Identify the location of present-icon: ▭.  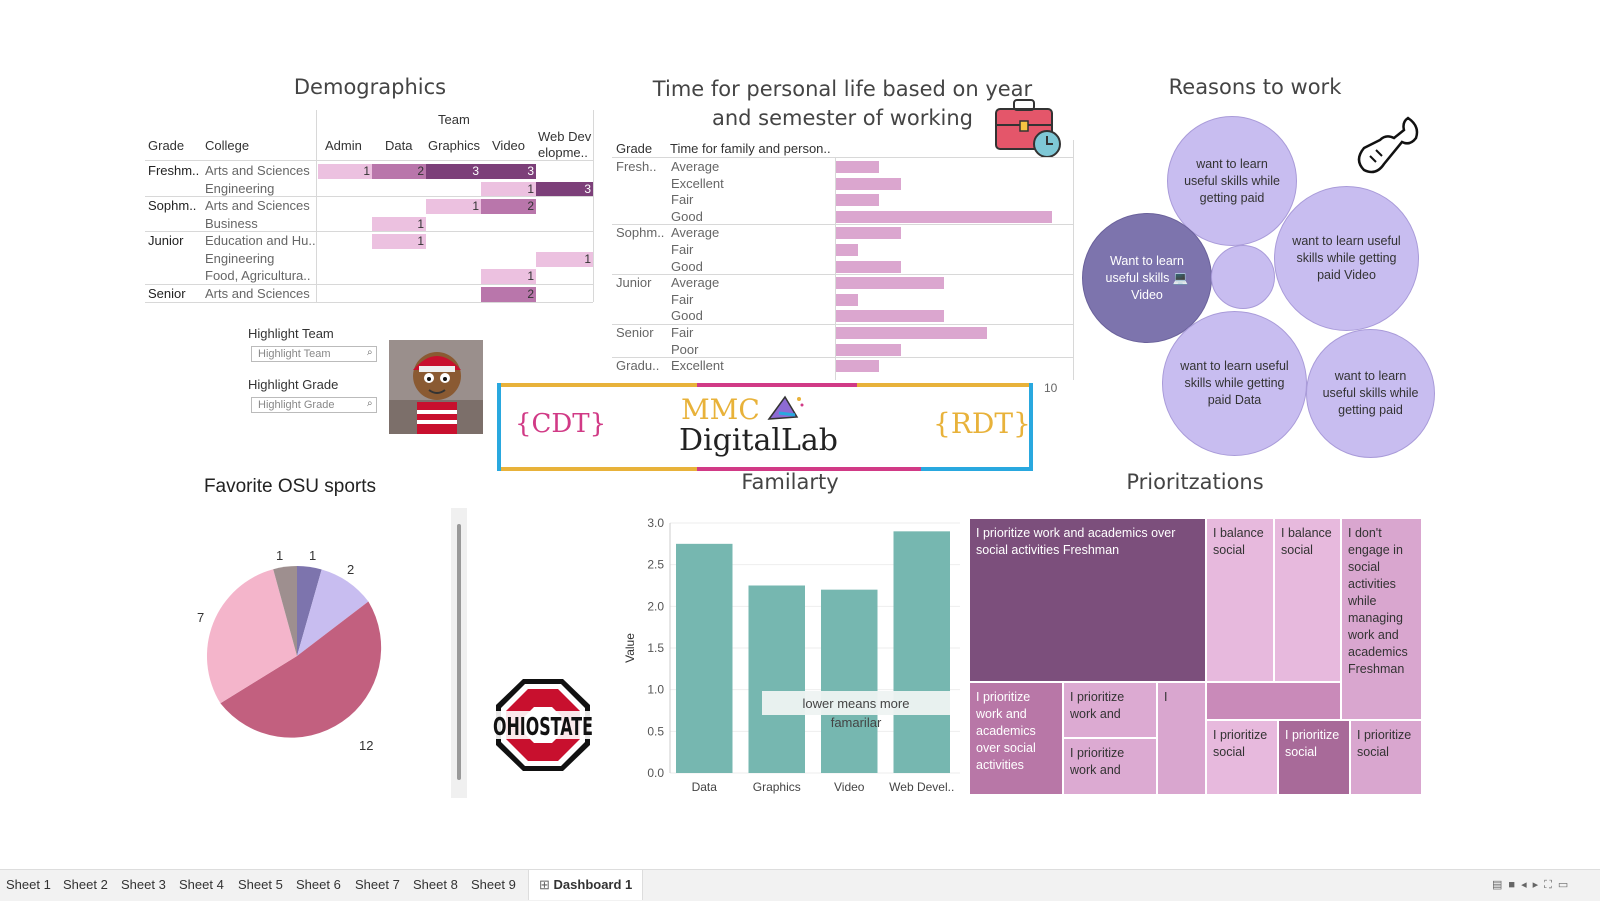
(1566, 885).